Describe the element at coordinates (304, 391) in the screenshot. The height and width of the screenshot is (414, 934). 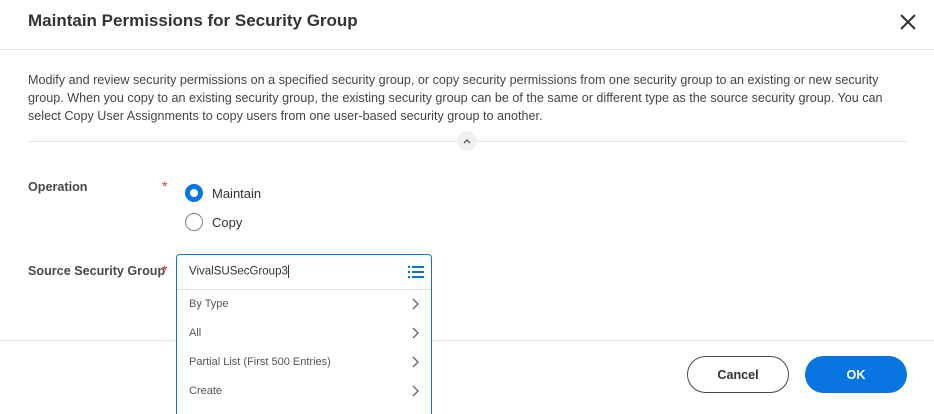
I see `menu-item-create: Create` at that location.